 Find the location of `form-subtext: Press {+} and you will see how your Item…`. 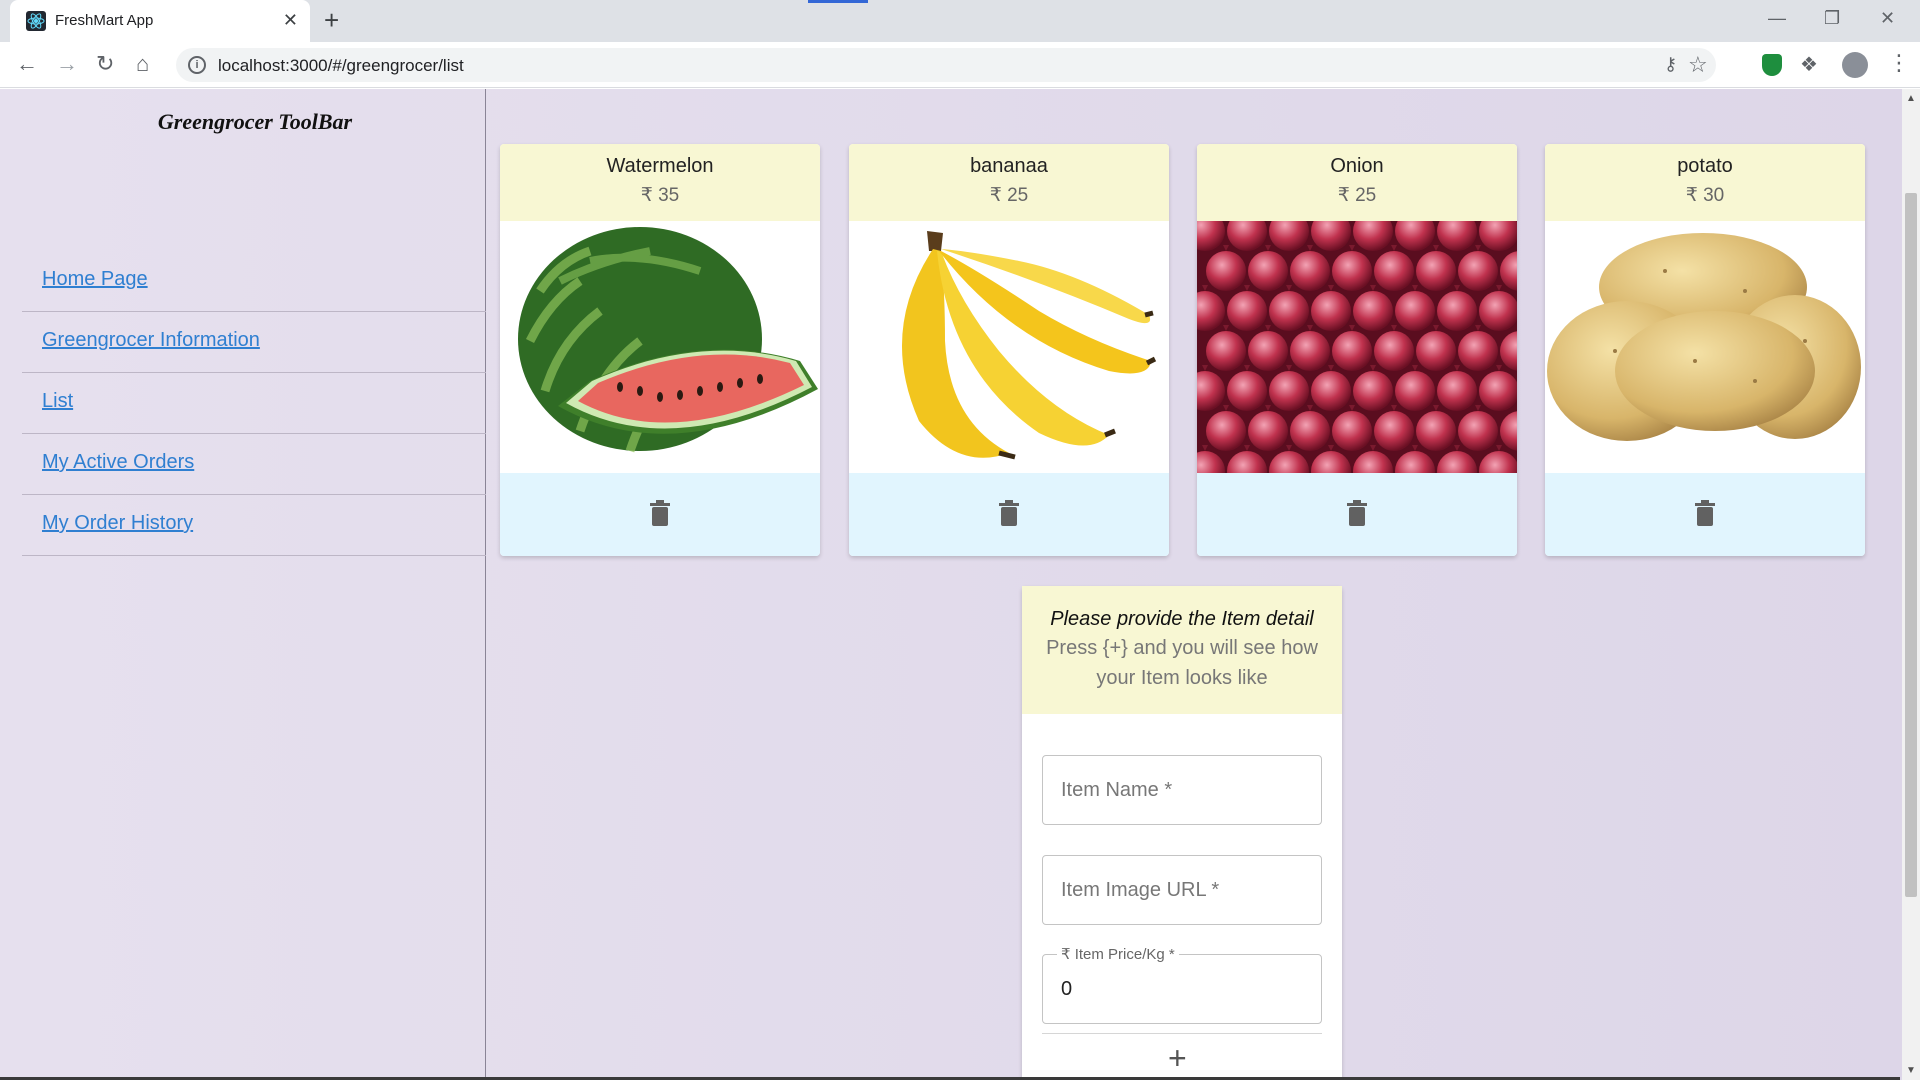

form-subtext: Press {+} and you will see how your Item… is located at coordinates (1182, 663).